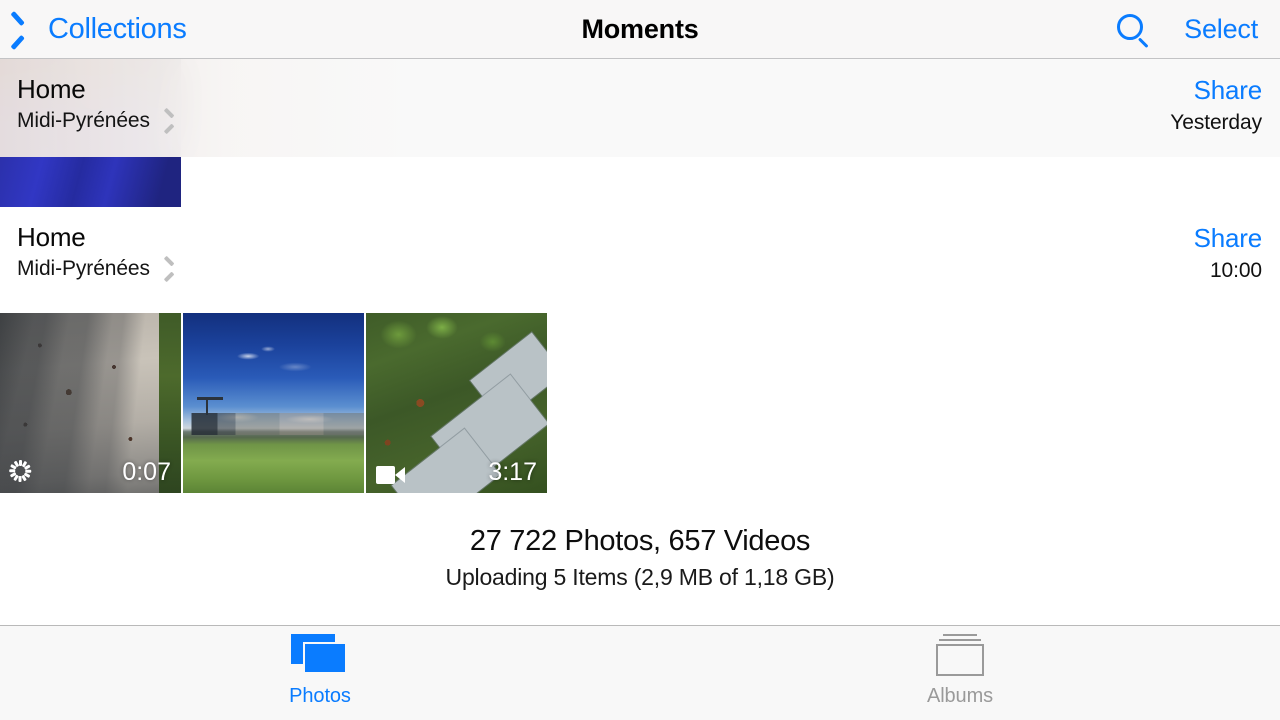 The height and width of the screenshot is (720, 1280). I want to click on moment-timestamp: 10:00, so click(1235, 270).